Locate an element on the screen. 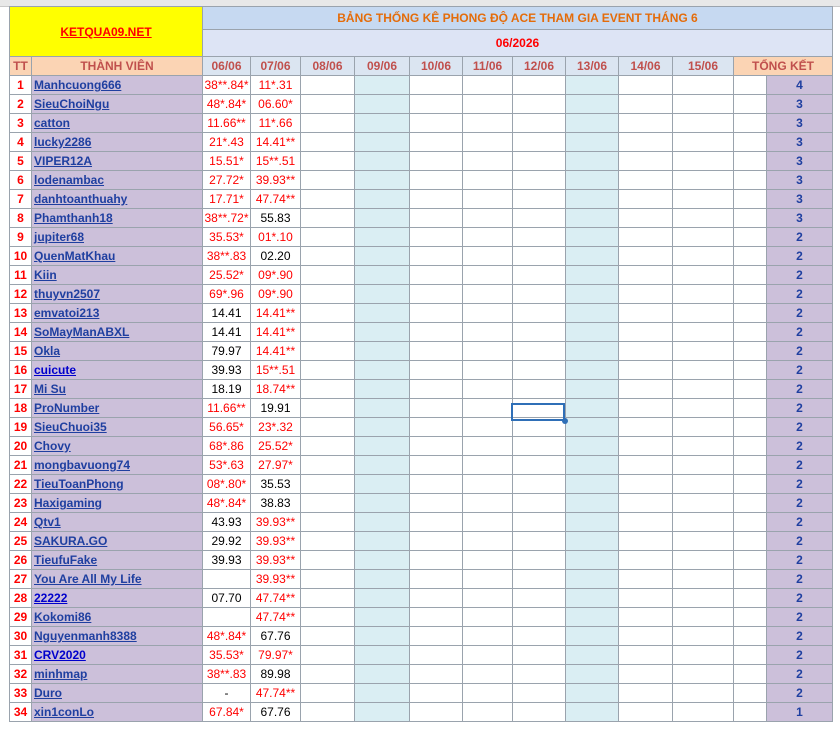 Image resolution: width=840 pixels, height=739 pixels. result-cell: 56.65* is located at coordinates (226, 427).